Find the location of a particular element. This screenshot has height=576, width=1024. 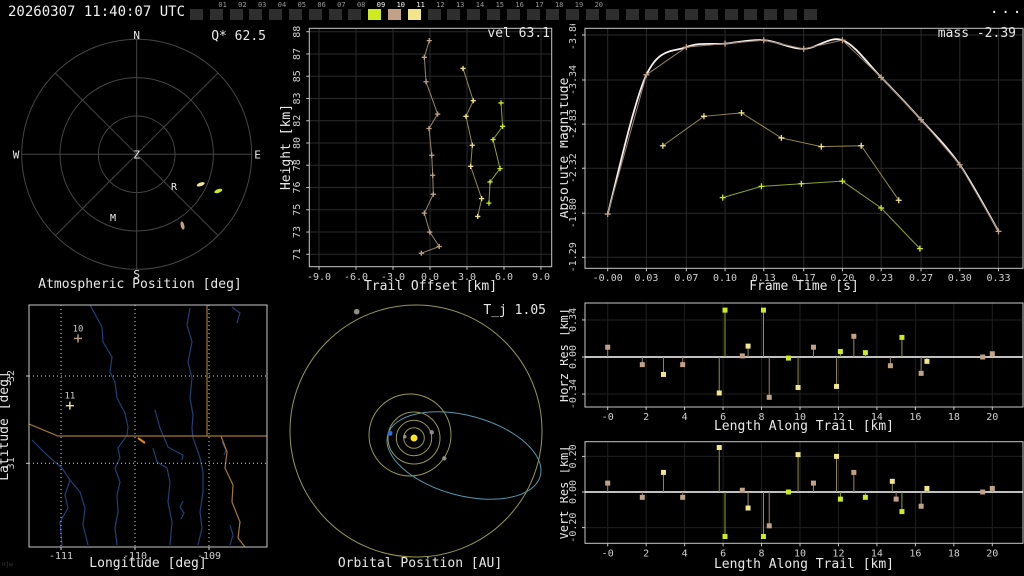

camera-slot-10: 10 is located at coordinates (396, 11).